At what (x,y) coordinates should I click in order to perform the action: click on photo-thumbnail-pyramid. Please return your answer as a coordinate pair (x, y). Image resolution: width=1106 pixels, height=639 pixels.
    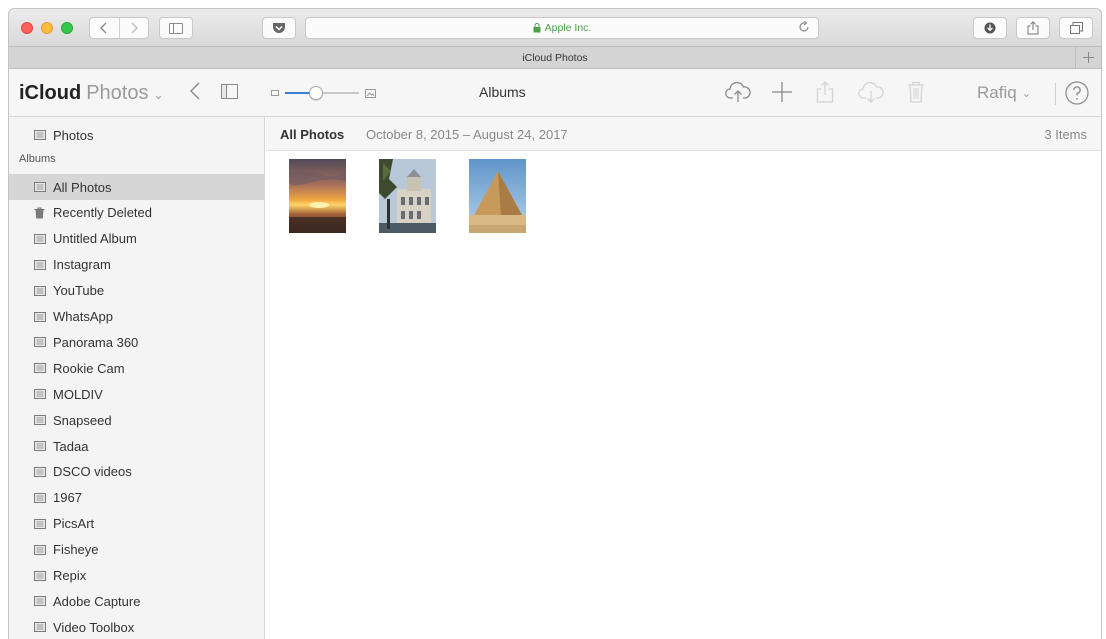
    Looking at the image, I should click on (497, 196).